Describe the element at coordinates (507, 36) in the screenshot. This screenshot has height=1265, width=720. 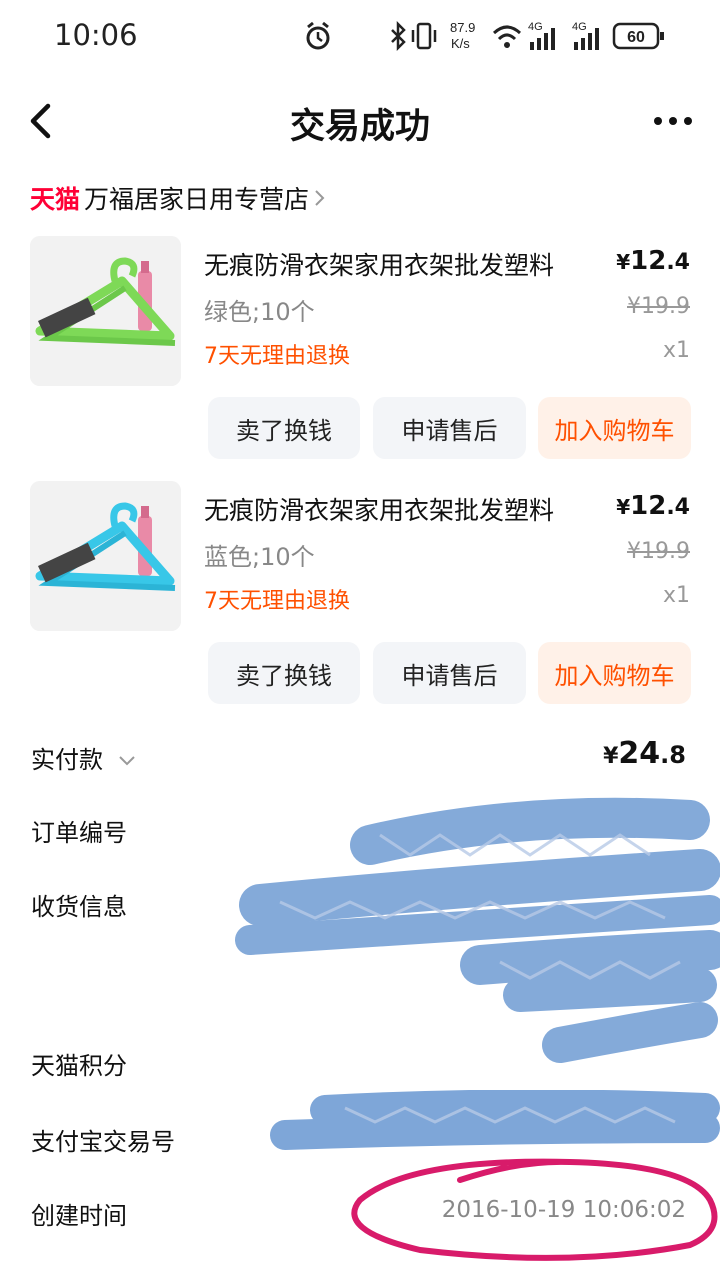
I see `wifi-icon` at that location.